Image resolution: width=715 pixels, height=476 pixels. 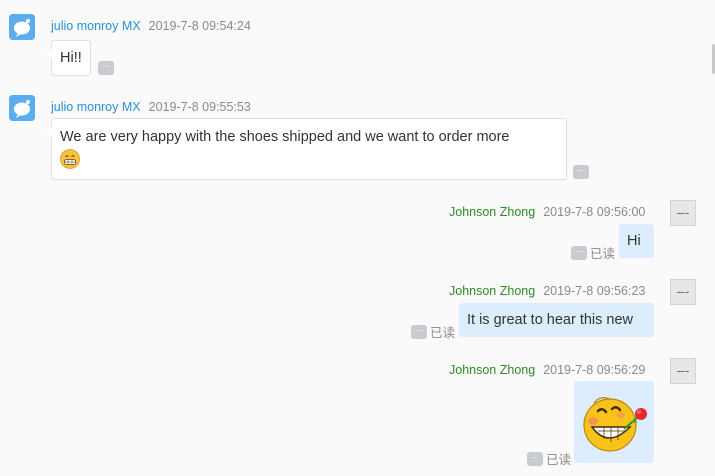 I want to click on message-header: Johnson Zhong 2019-7-8 09:56:23, so click(x=547, y=291).